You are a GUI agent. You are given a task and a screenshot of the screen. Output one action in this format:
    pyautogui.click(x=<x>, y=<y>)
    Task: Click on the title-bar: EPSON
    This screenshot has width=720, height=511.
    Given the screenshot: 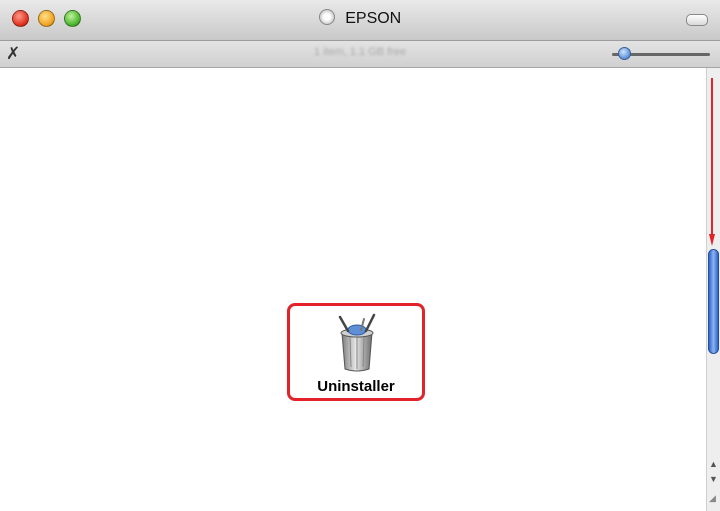 What is the action you would take?
    pyautogui.click(x=360, y=20)
    